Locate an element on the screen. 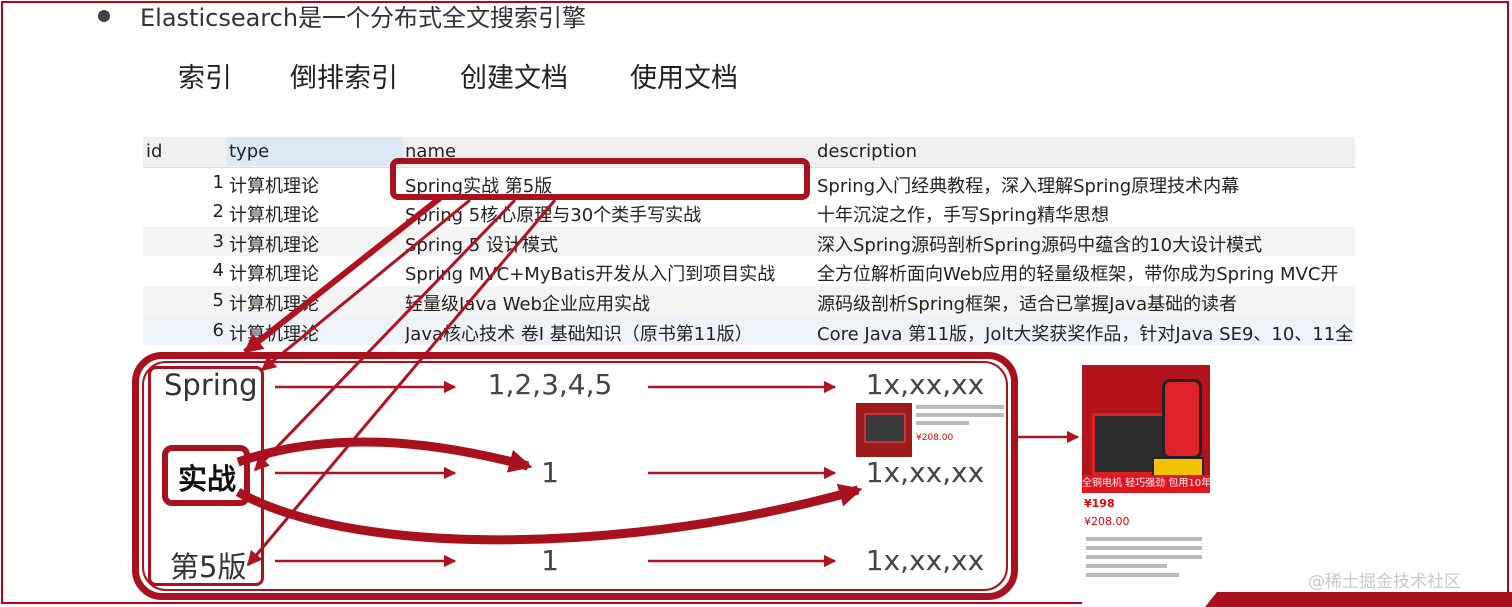 This screenshot has width=1512, height=607. arrow-name-to-spring is located at coordinates (365, 285).